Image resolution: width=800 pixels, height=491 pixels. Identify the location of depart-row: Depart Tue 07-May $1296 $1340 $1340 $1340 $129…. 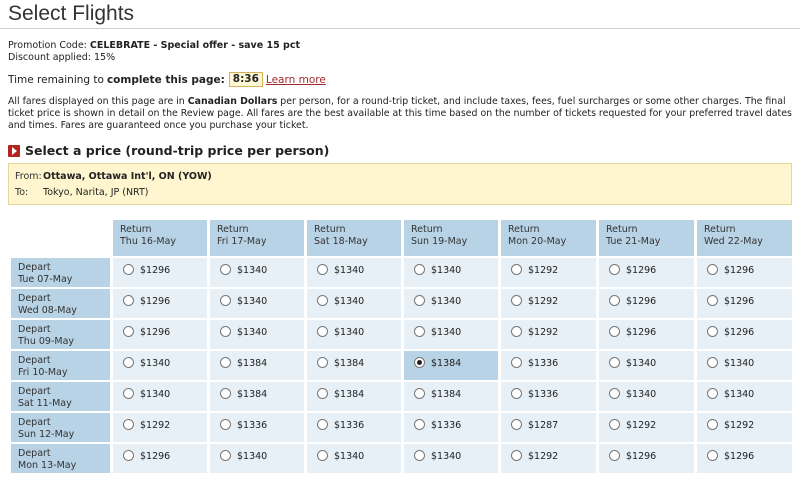
(401, 272).